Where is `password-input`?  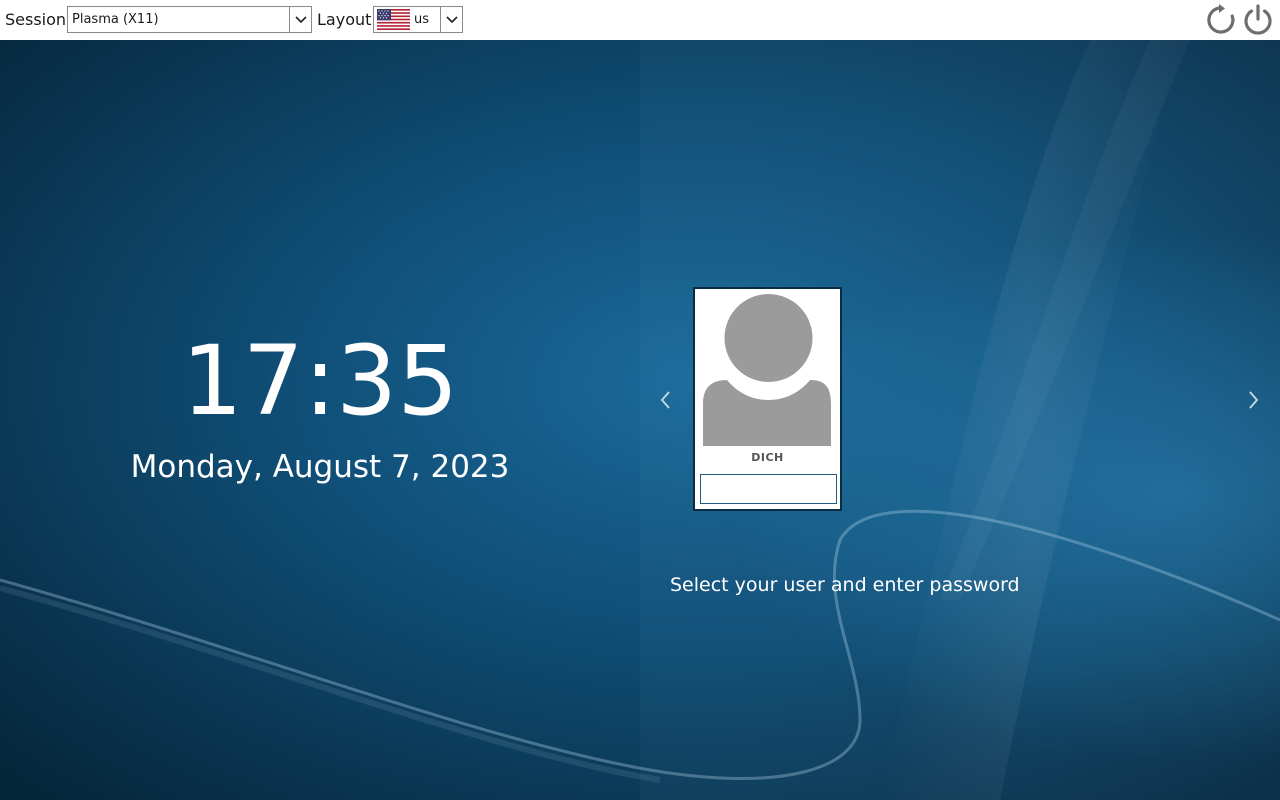
password-input is located at coordinates (768, 489).